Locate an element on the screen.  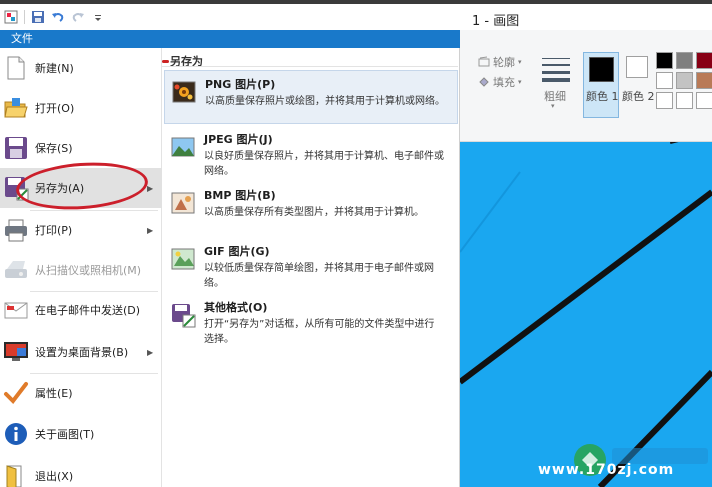
ribbon: 轮廓 ▾ 填充 ▾ 粗细 ▾ 颜色 1 颜色 2 is located at coordinates (586, 86).